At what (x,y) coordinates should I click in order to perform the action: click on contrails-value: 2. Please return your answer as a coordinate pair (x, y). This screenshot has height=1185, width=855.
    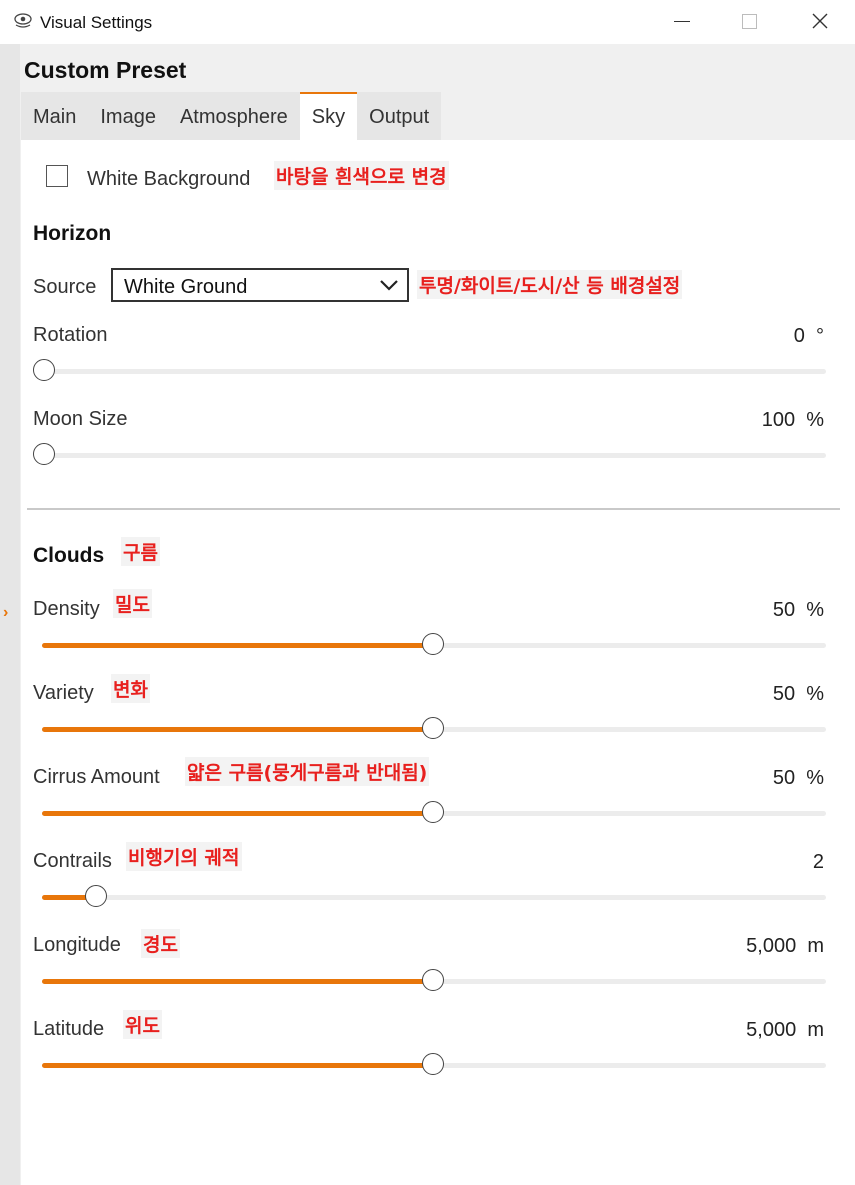
    Looking at the image, I should click on (818, 862).